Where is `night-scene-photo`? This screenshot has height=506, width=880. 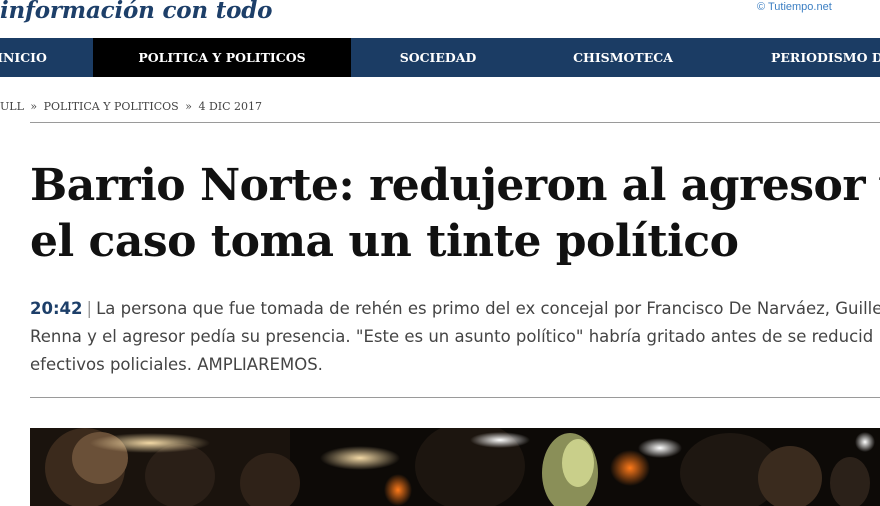
night-scene-photo is located at coordinates (455, 467).